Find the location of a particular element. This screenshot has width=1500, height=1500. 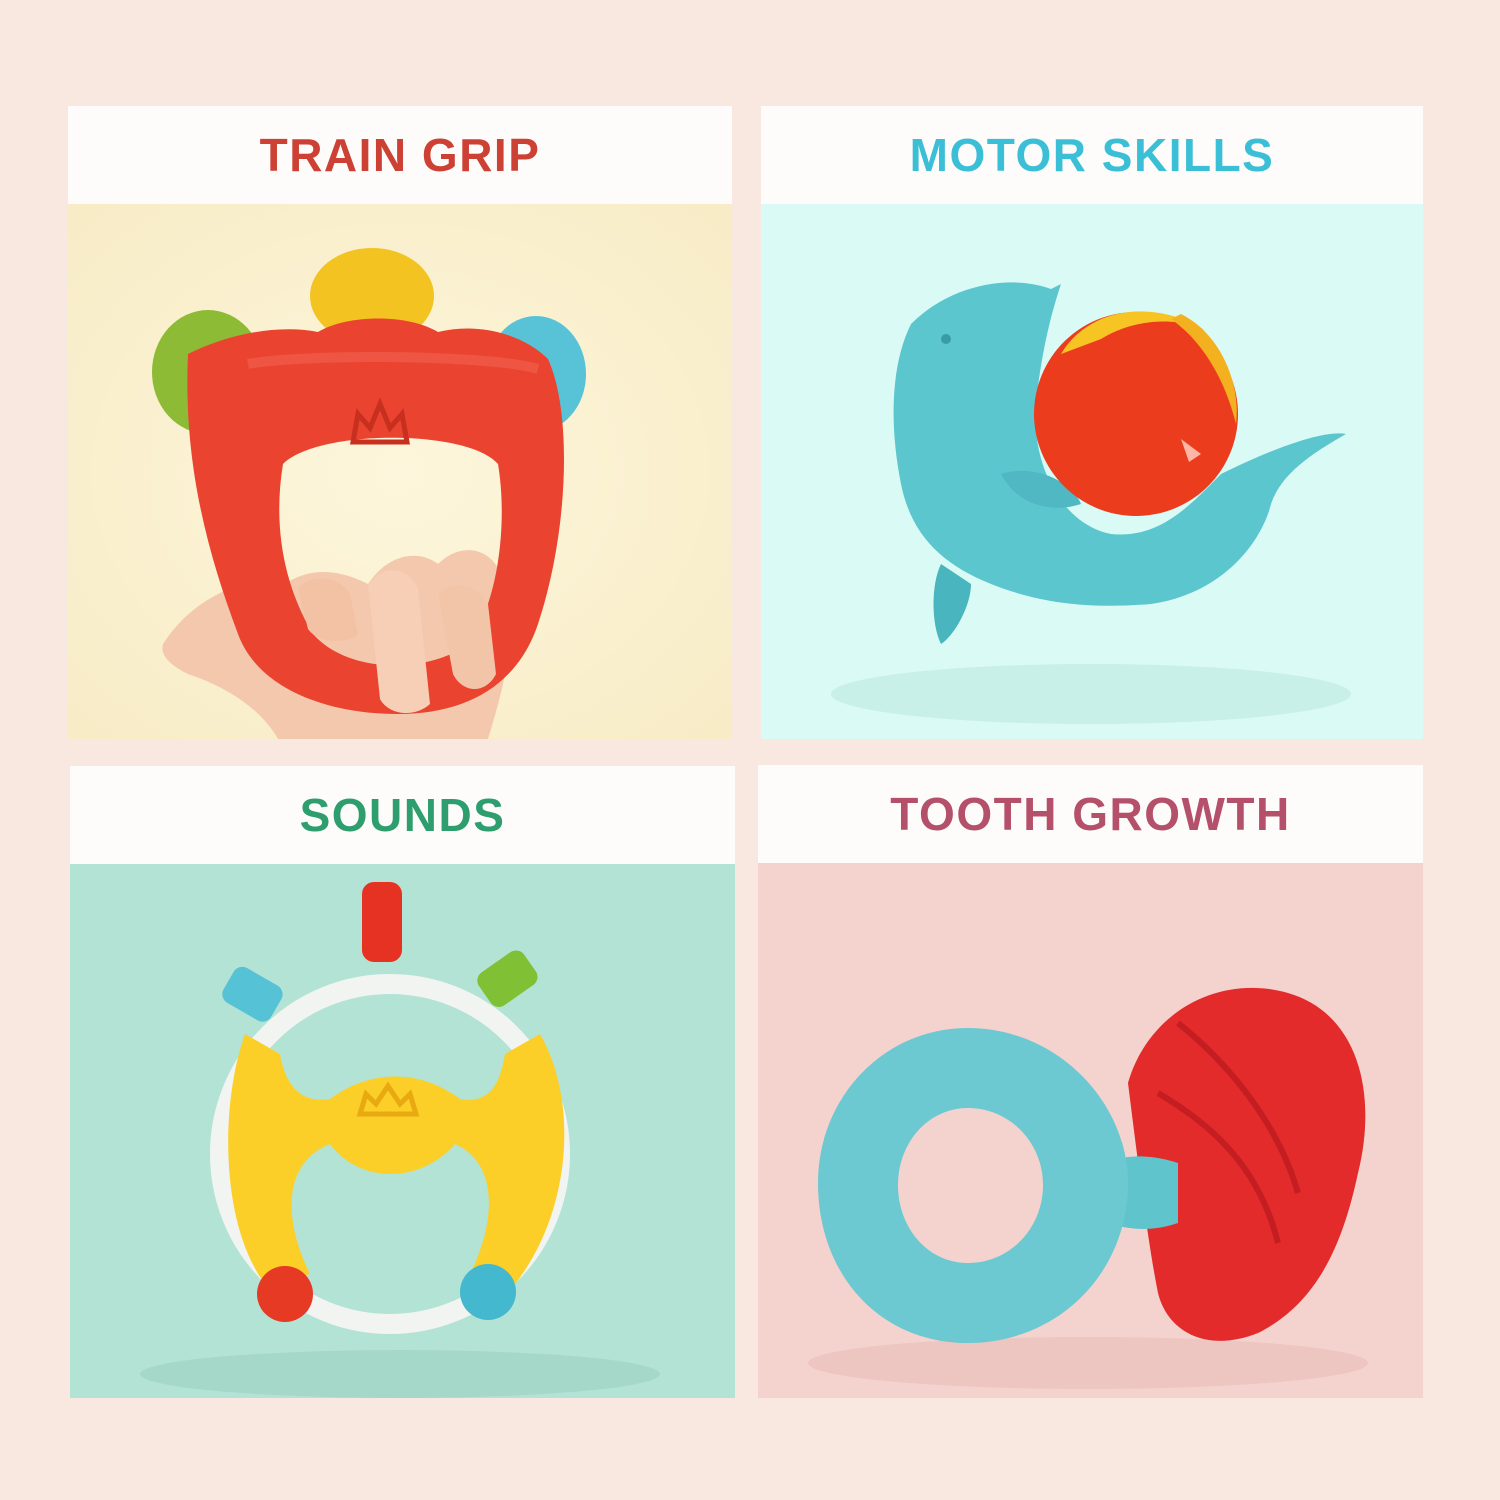

panel-header: TRAIN GRIP is located at coordinates (400, 155).